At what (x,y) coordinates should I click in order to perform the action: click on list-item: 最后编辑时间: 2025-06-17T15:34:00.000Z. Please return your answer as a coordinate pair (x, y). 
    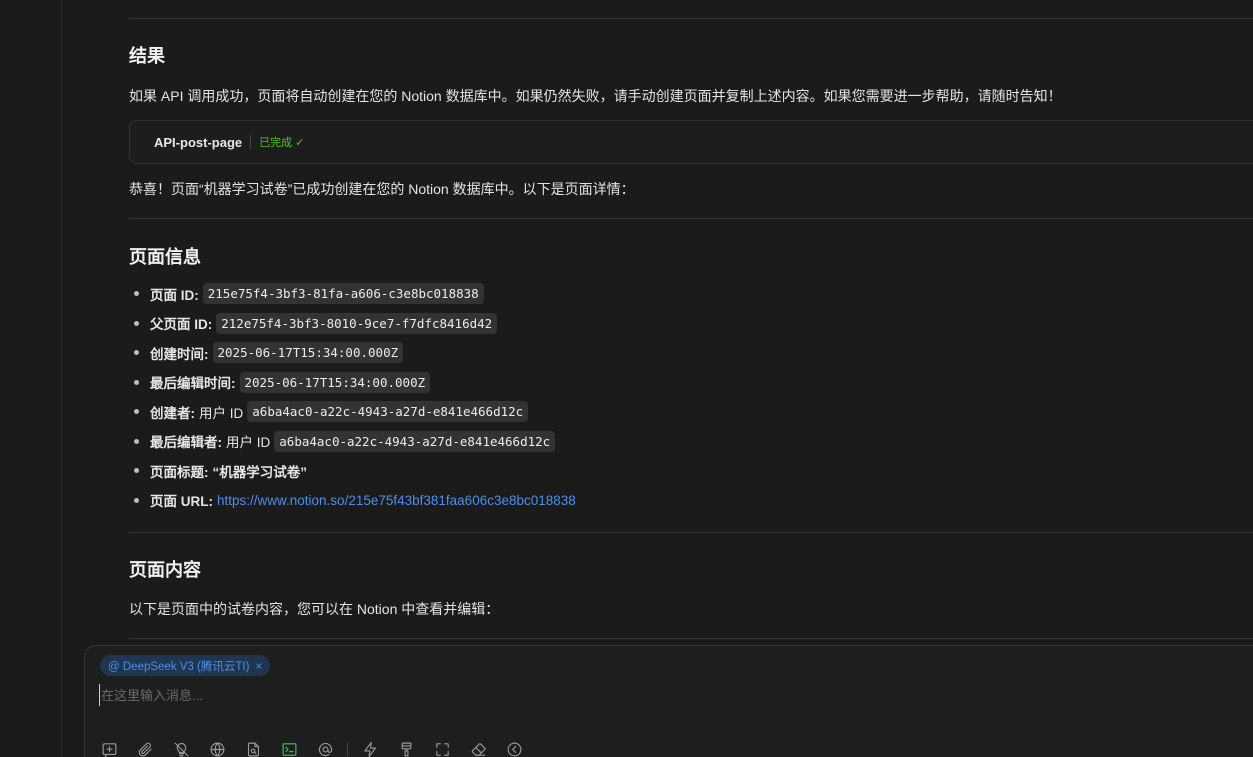
    Looking at the image, I should click on (352, 383).